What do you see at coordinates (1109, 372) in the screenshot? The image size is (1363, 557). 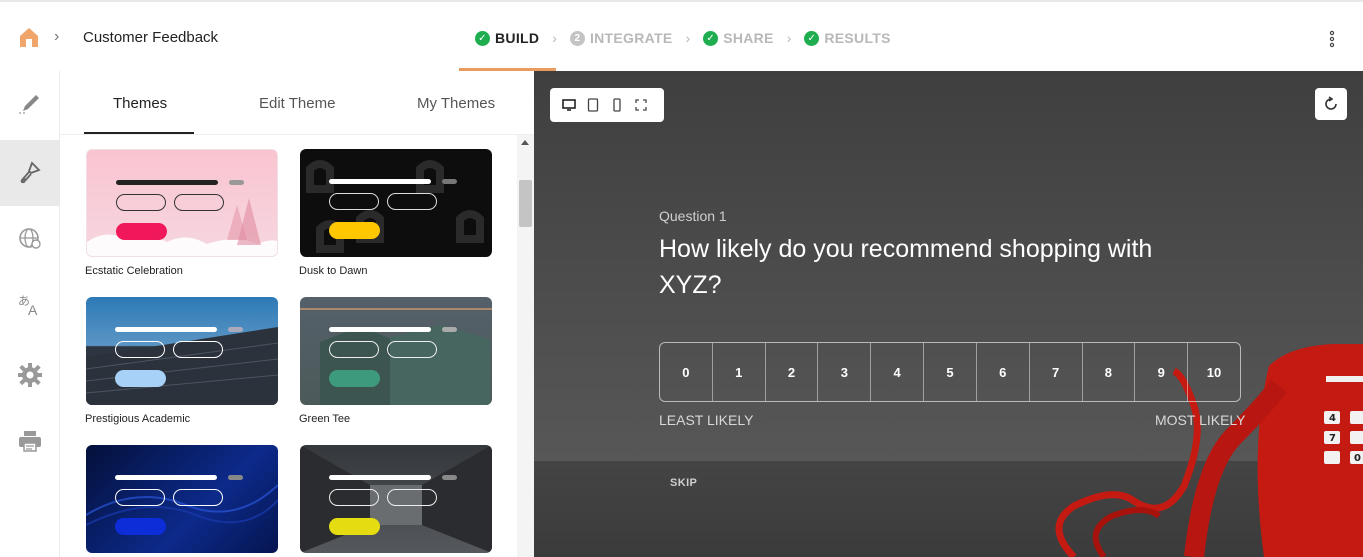 I see `scale-option-8: 8` at bounding box center [1109, 372].